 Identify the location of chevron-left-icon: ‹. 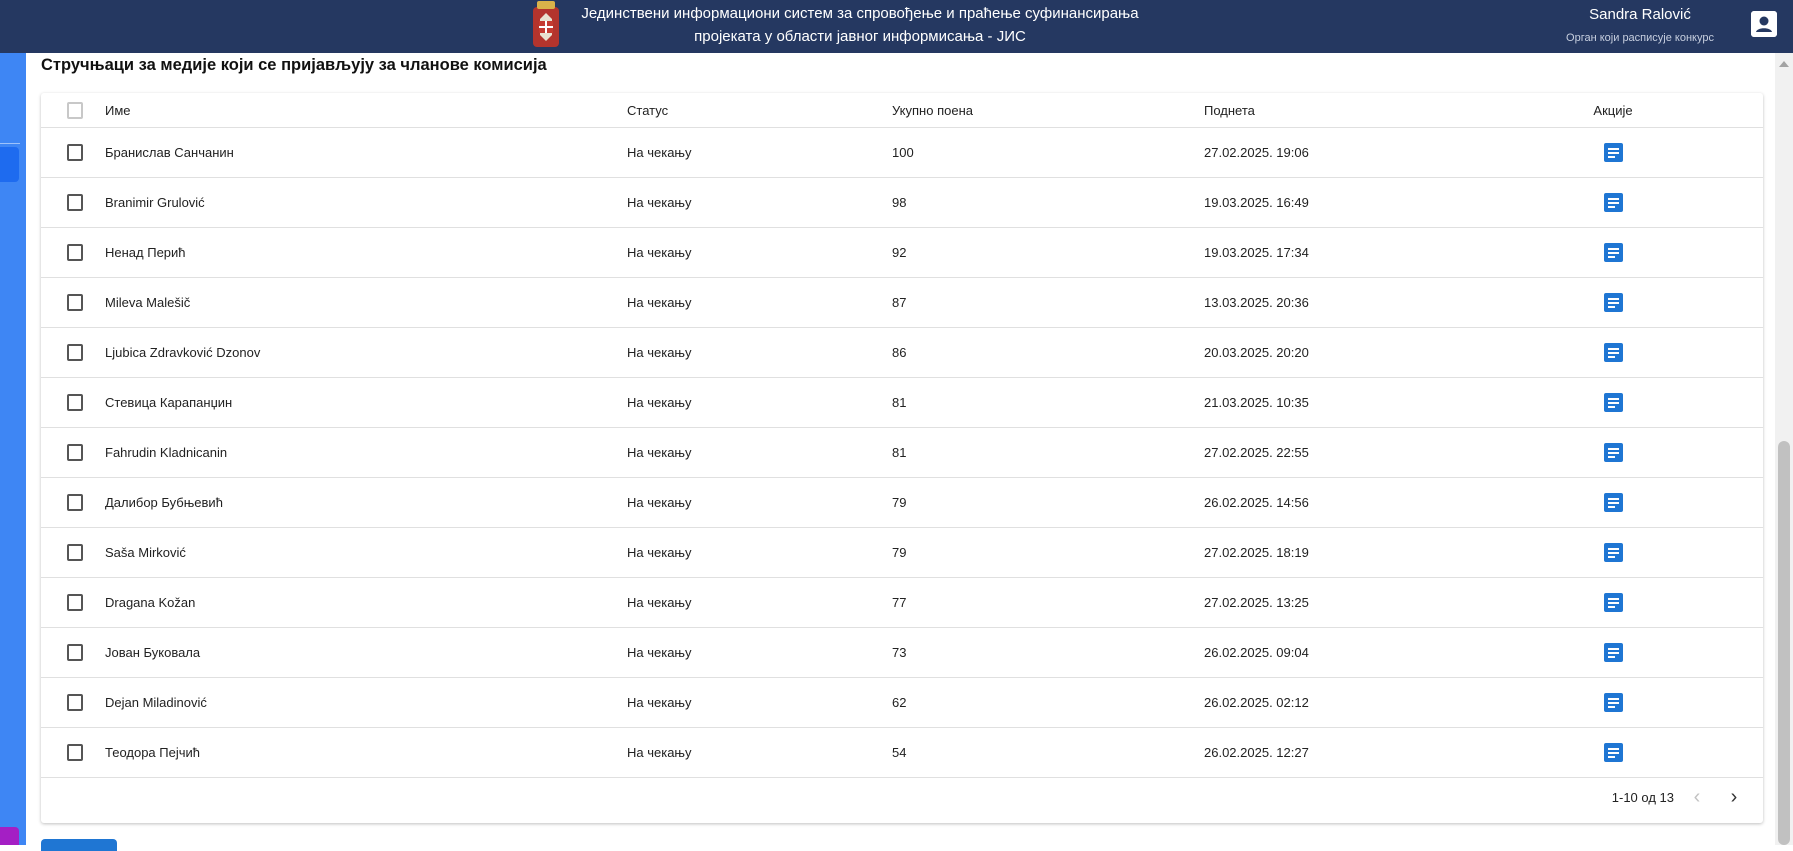
(1697, 797).